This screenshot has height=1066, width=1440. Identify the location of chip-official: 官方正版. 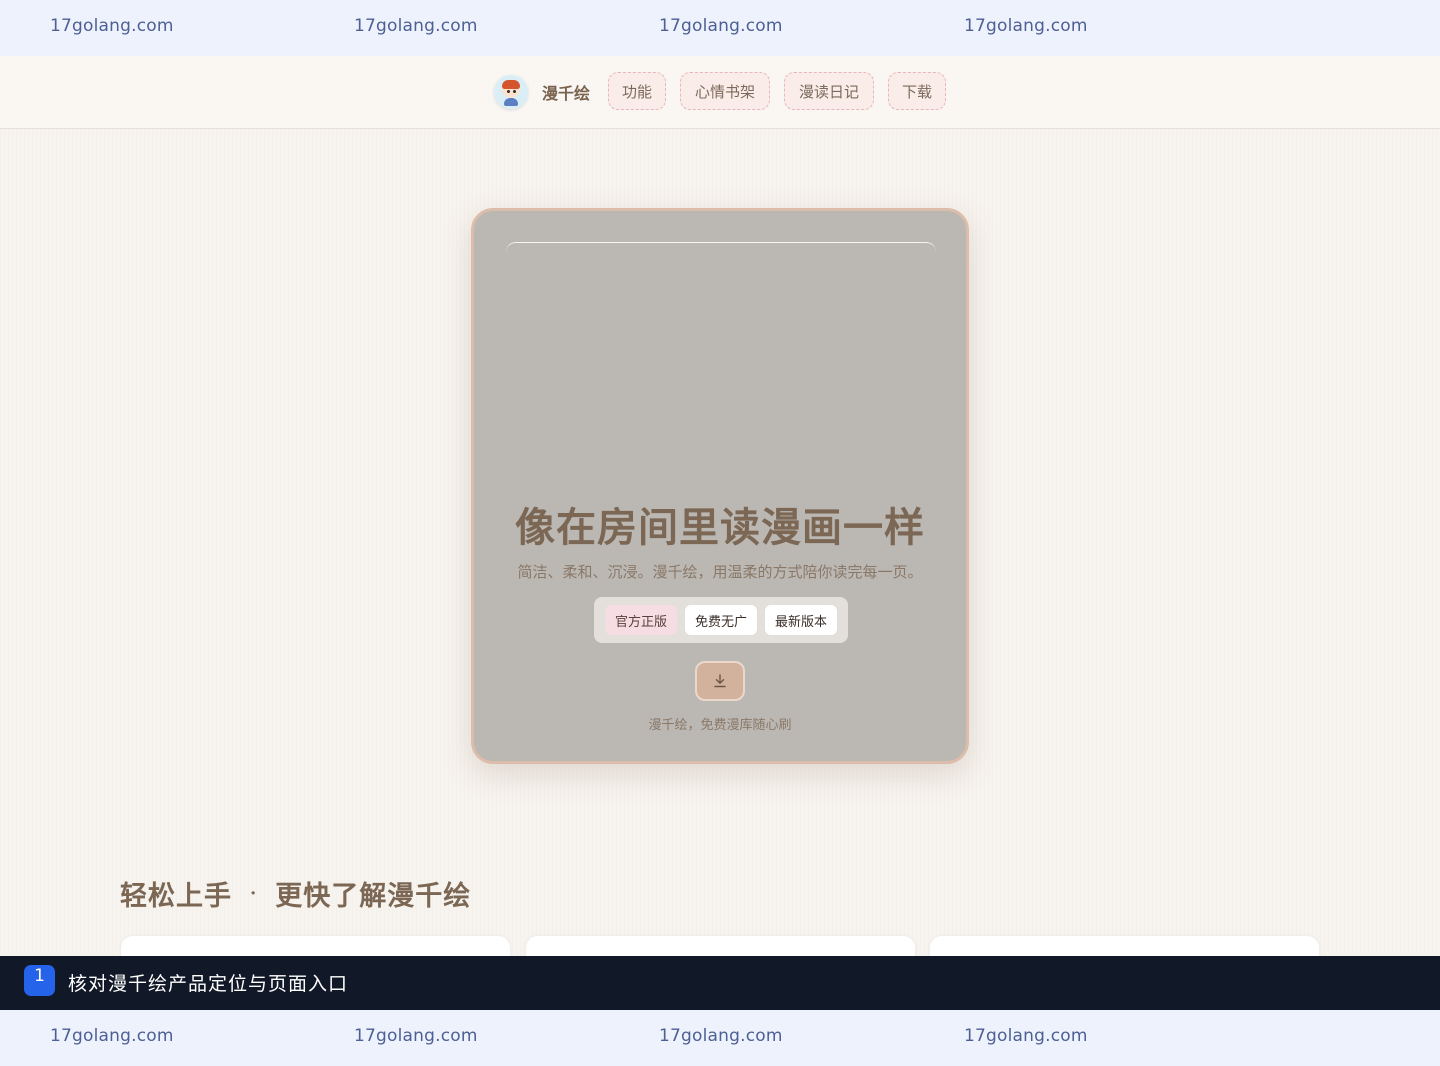
(640, 620).